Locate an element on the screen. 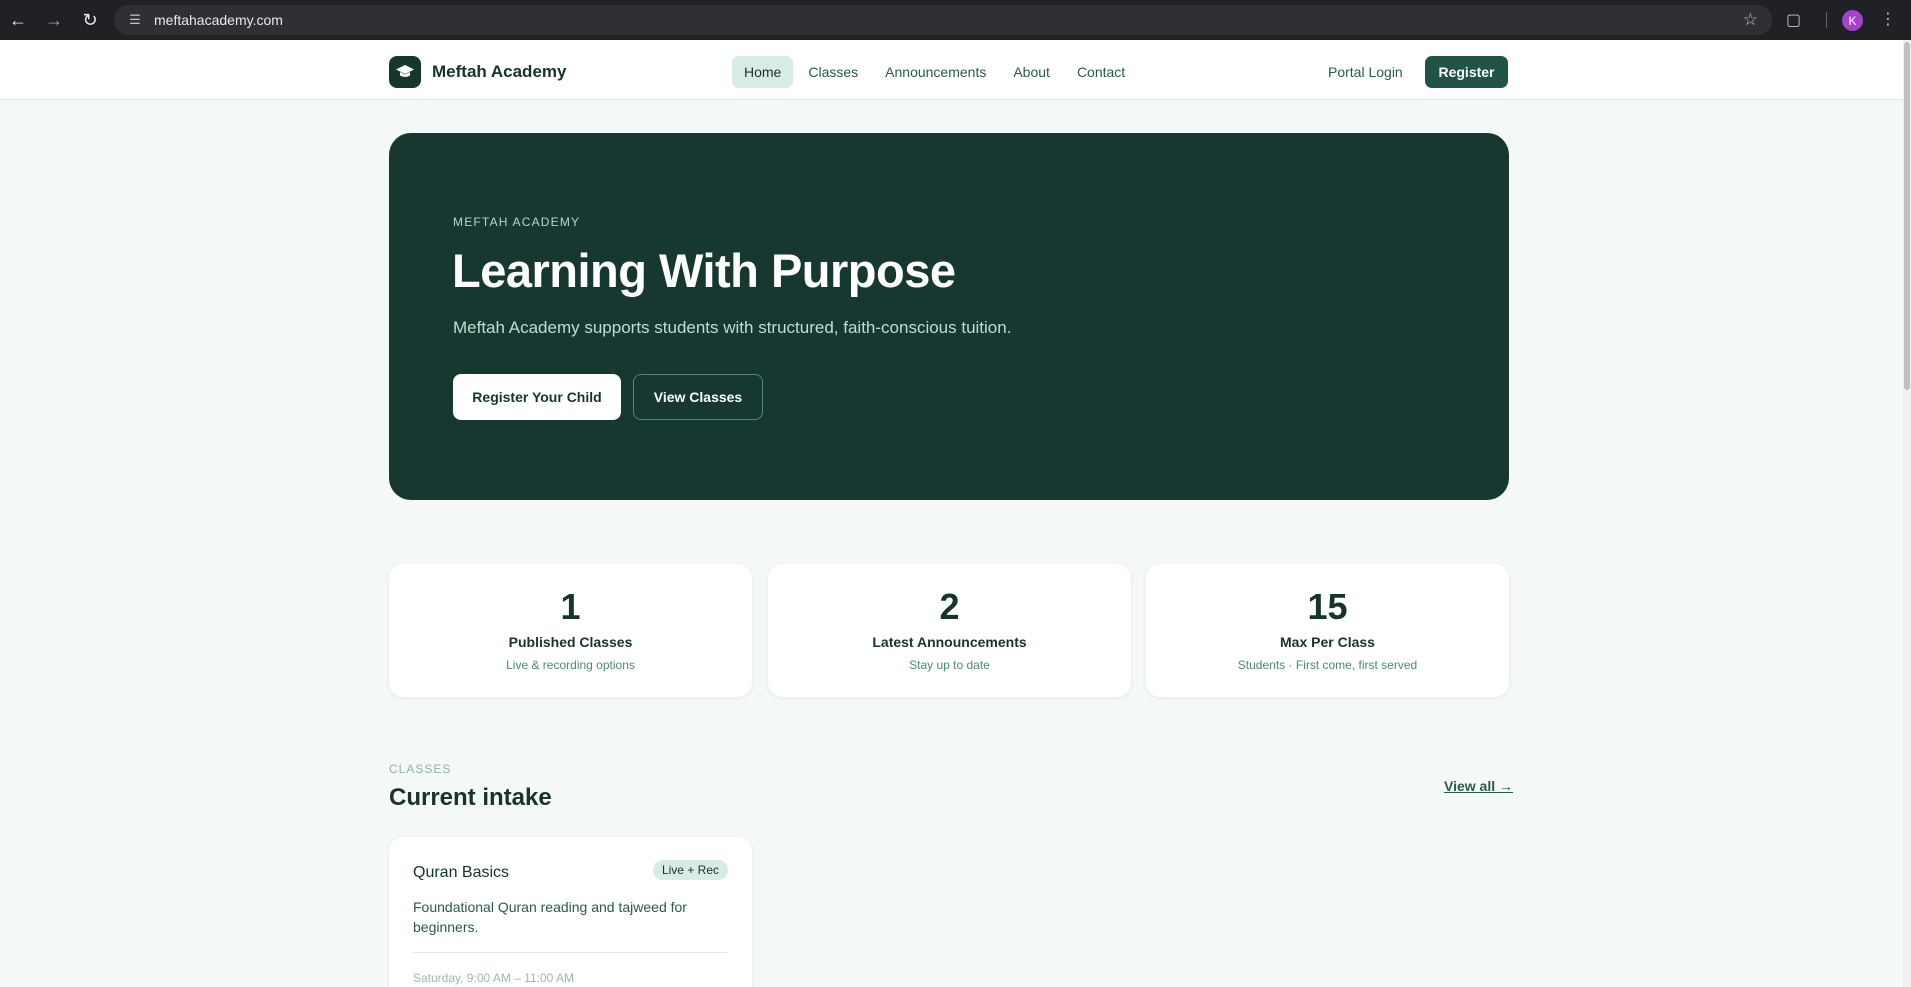  classes-section-title: Current intake is located at coordinates (470, 797).